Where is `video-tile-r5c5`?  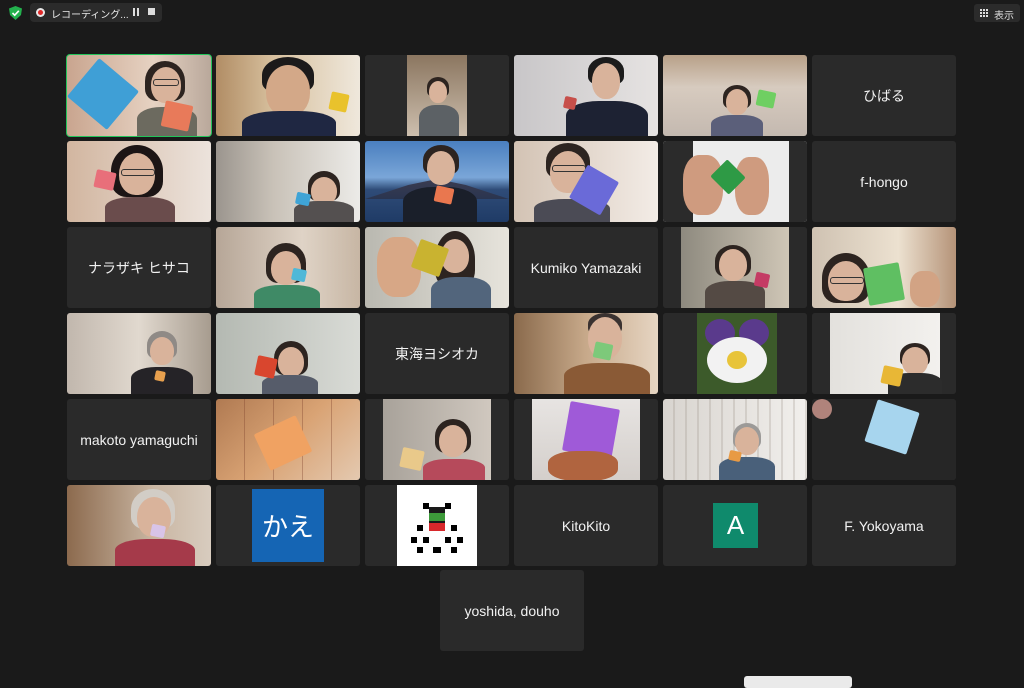 video-tile-r5c5 is located at coordinates (735, 439).